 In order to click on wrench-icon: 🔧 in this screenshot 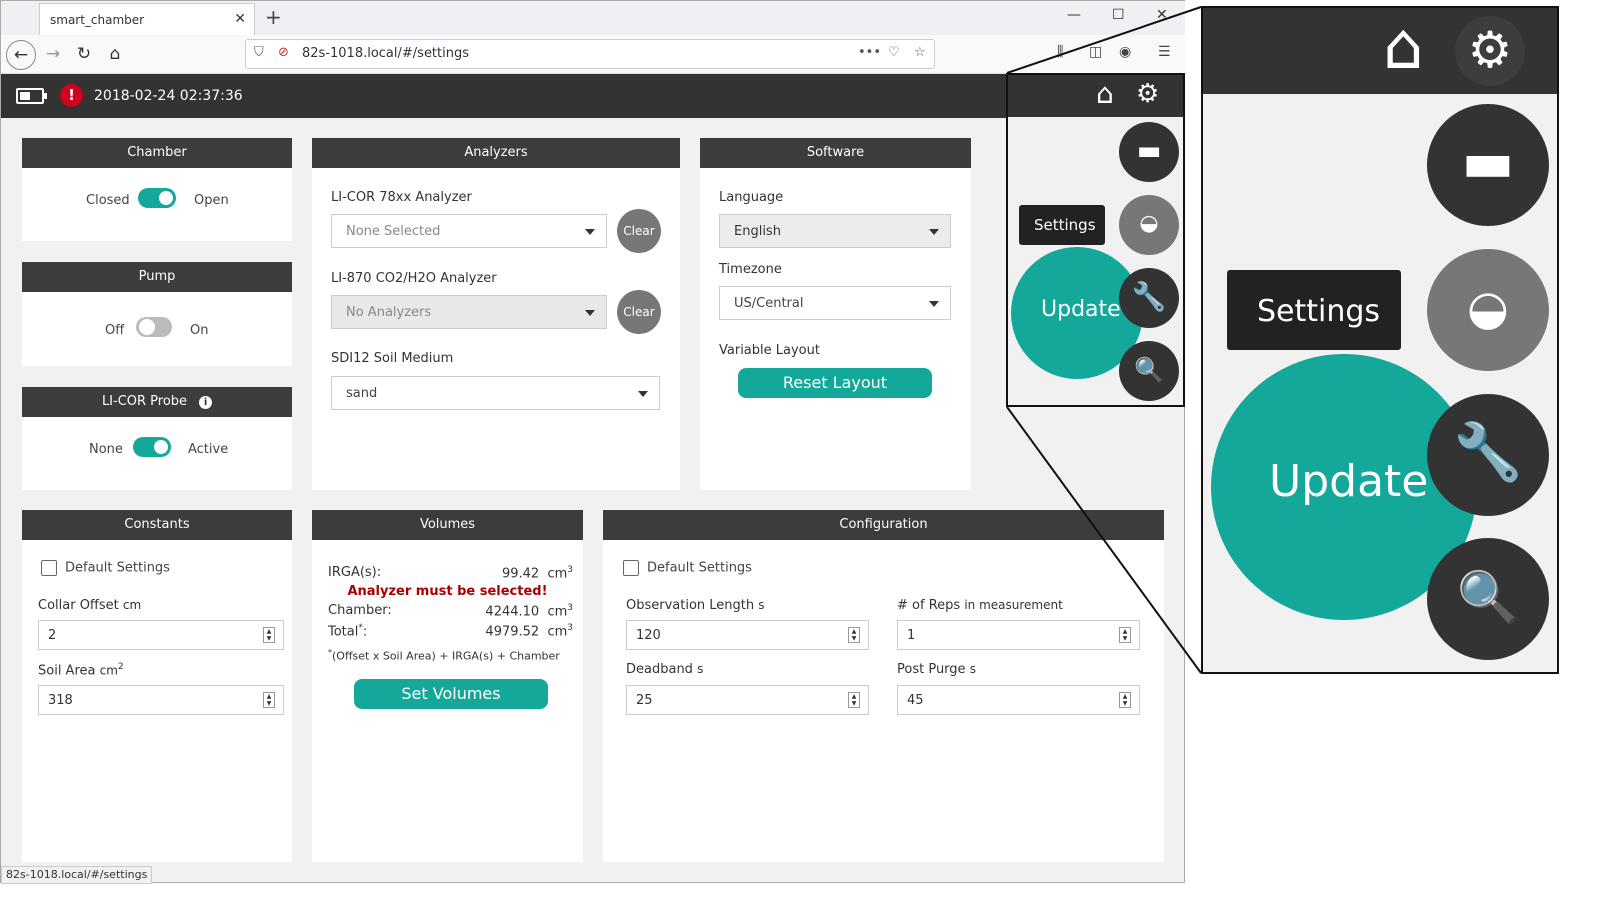, I will do `click(1149, 296)`.